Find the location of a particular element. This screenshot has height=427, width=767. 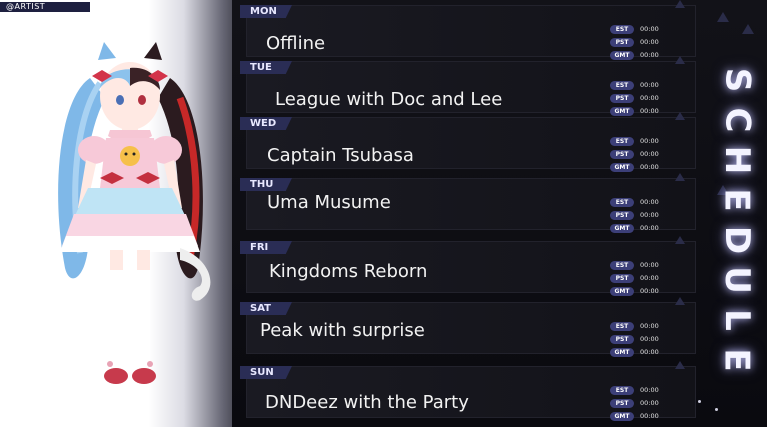

schedule-row-mon: MON Offline EST 00:00 PST 00:00 GMT 00:00 is located at coordinates (468, 30).